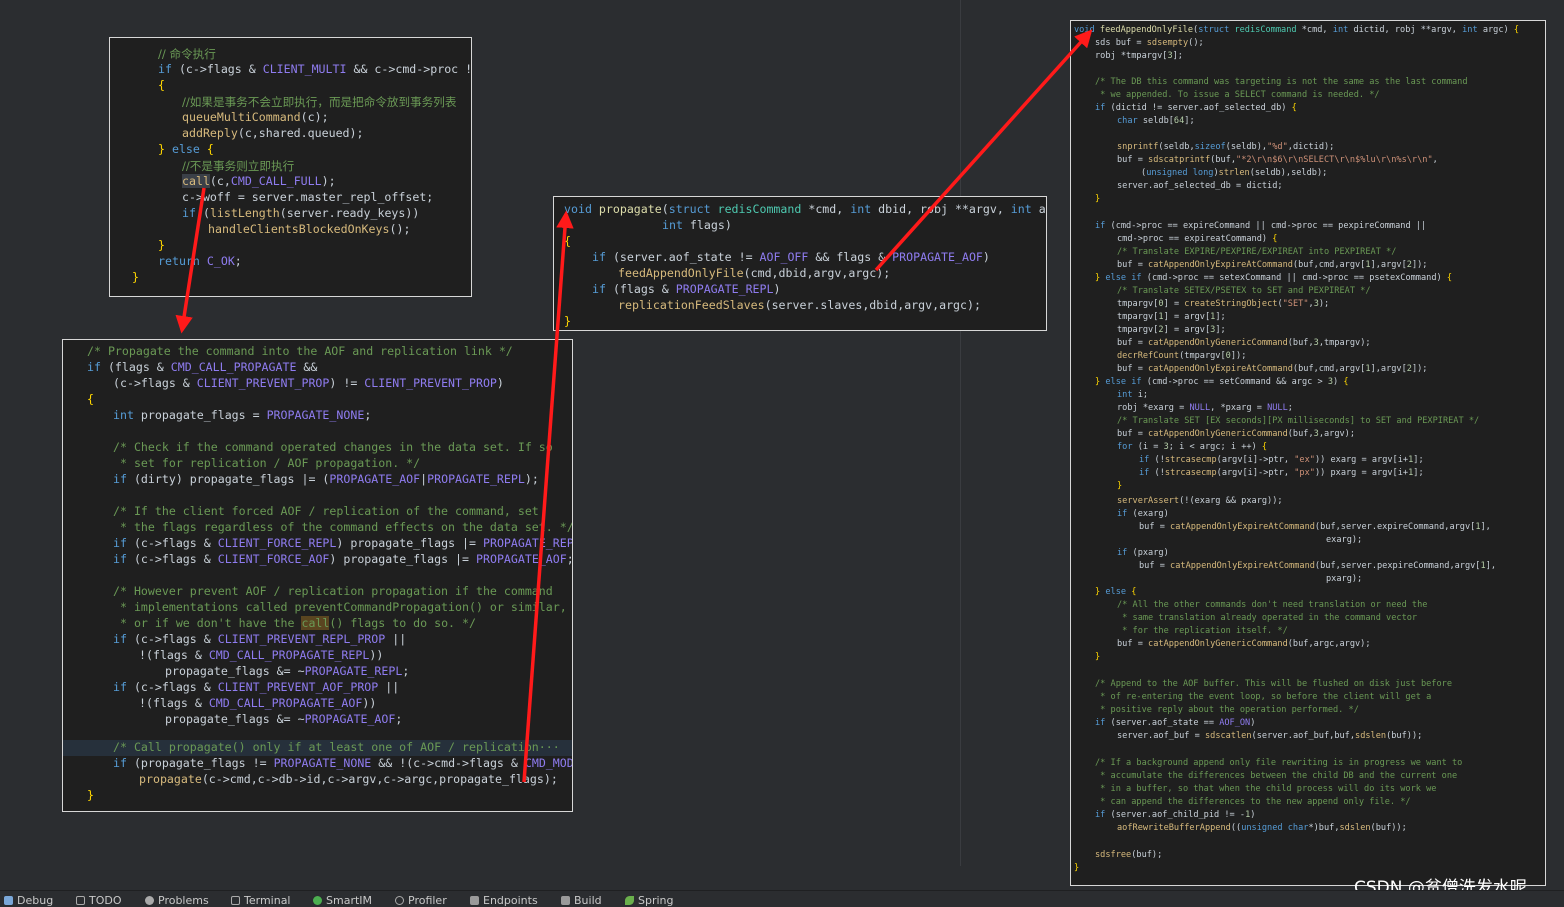 The height and width of the screenshot is (907, 1564). I want to click on bug-icon, so click(8, 900).